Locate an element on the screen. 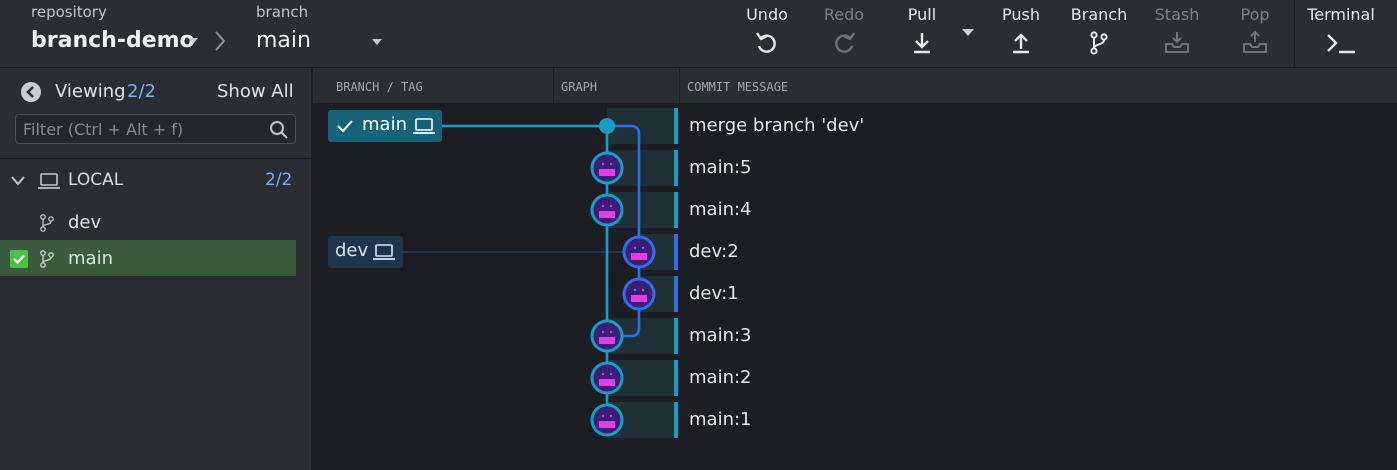  commit-message: merge branch 'dev' is located at coordinates (776, 125).